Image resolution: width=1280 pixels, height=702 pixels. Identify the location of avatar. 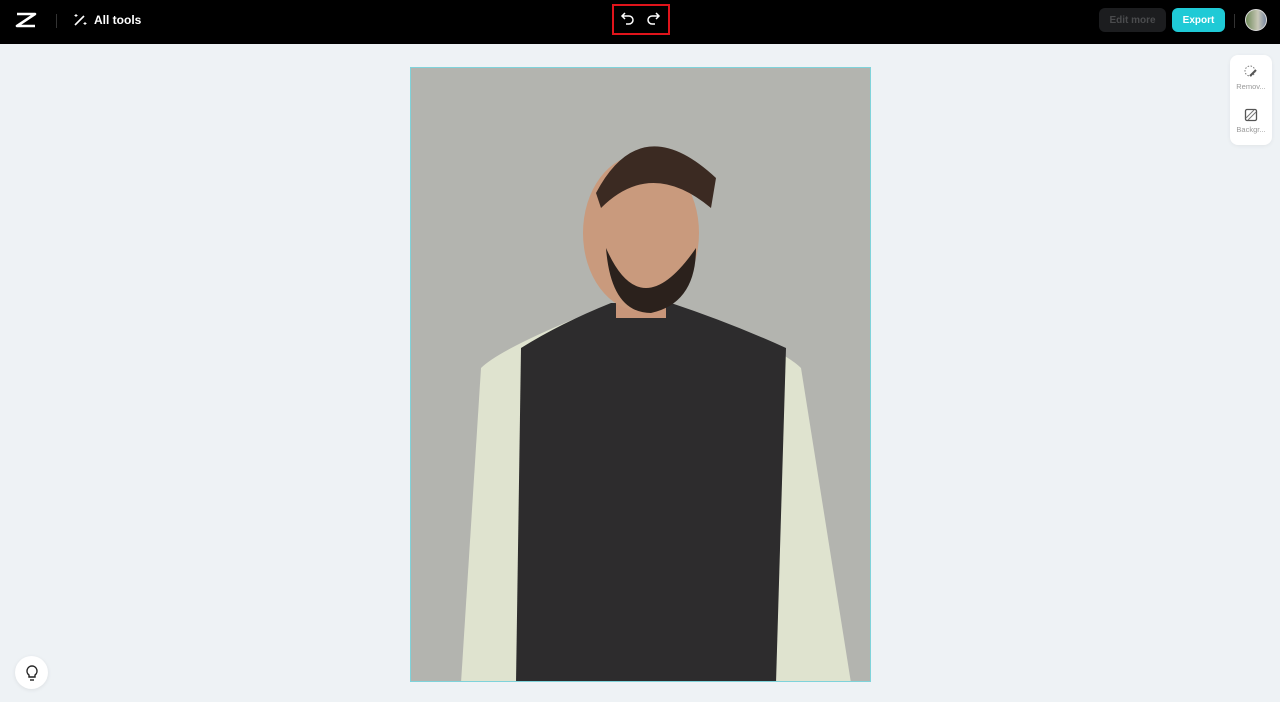
(1256, 20).